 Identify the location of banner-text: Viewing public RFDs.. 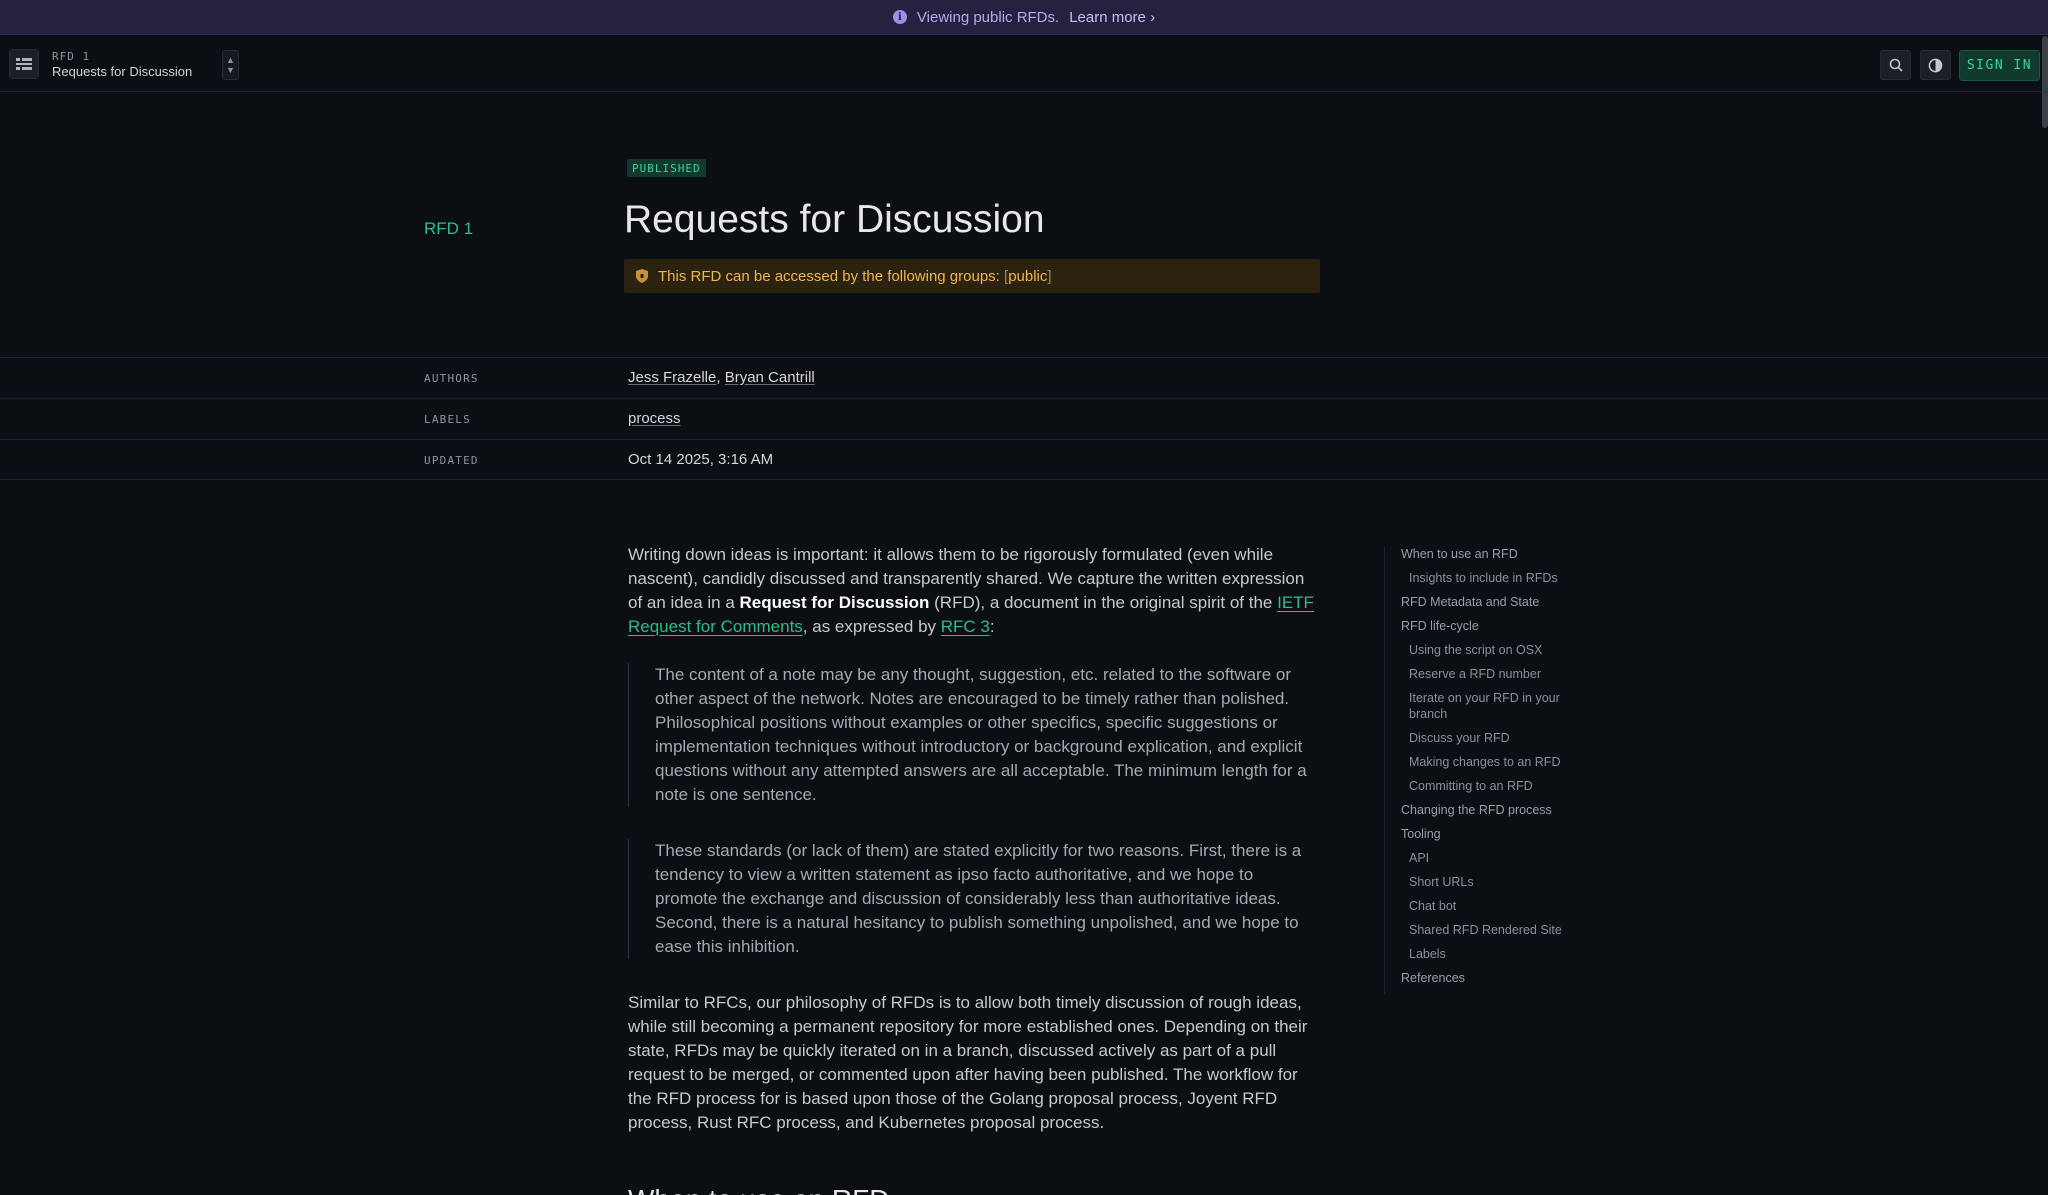
(988, 17).